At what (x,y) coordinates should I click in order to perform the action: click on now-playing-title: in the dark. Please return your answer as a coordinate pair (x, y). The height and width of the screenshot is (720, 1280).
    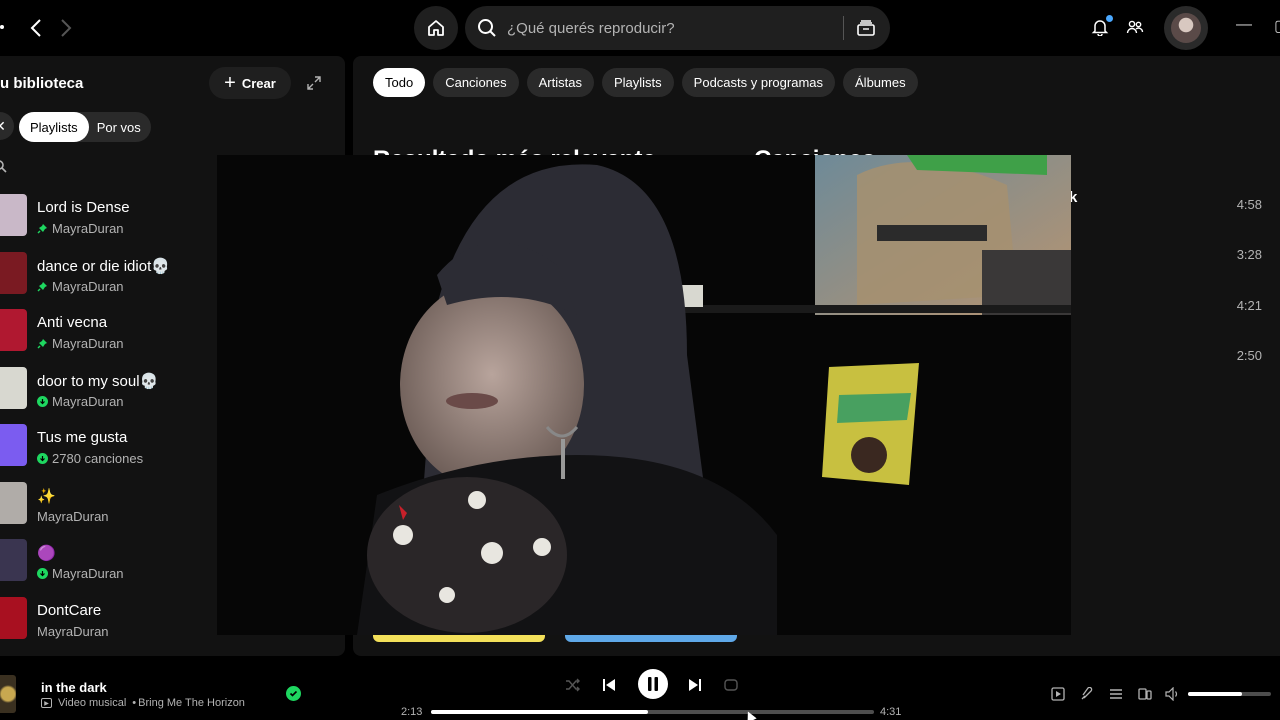
    Looking at the image, I should click on (74, 687).